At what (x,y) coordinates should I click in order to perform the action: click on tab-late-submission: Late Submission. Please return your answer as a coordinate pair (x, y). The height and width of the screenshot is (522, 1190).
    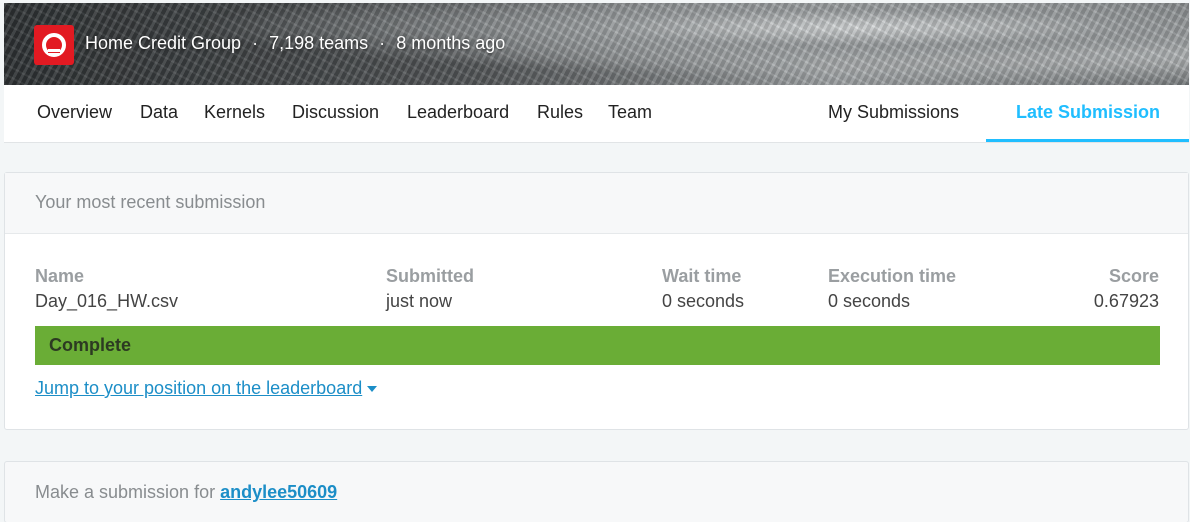
    Looking at the image, I should click on (1088, 112).